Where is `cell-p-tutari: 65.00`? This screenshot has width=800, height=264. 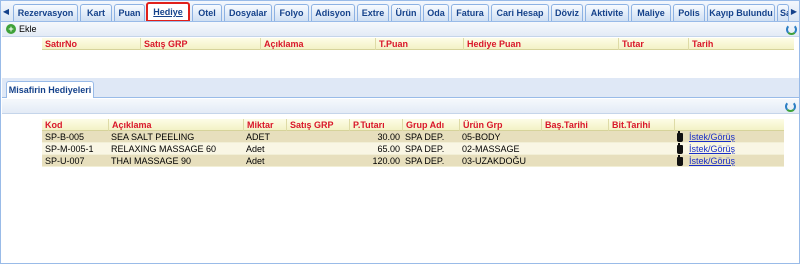
cell-p-tutari: 65.00 is located at coordinates (388, 149).